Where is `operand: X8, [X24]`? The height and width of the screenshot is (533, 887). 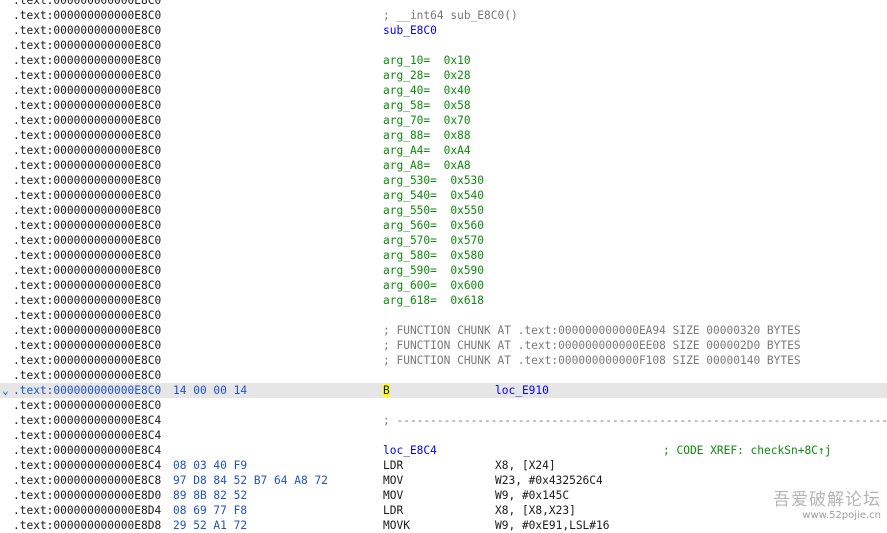 operand: X8, [X24] is located at coordinates (525, 465).